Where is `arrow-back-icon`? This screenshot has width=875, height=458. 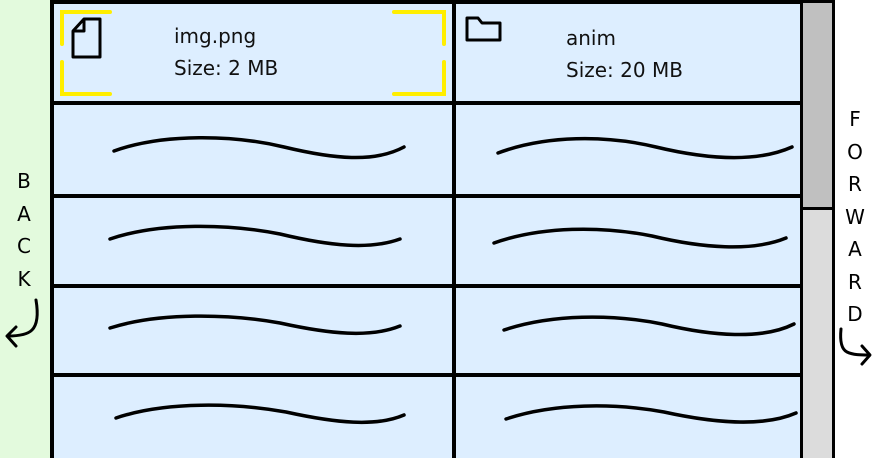 arrow-back-icon is located at coordinates (22, 323).